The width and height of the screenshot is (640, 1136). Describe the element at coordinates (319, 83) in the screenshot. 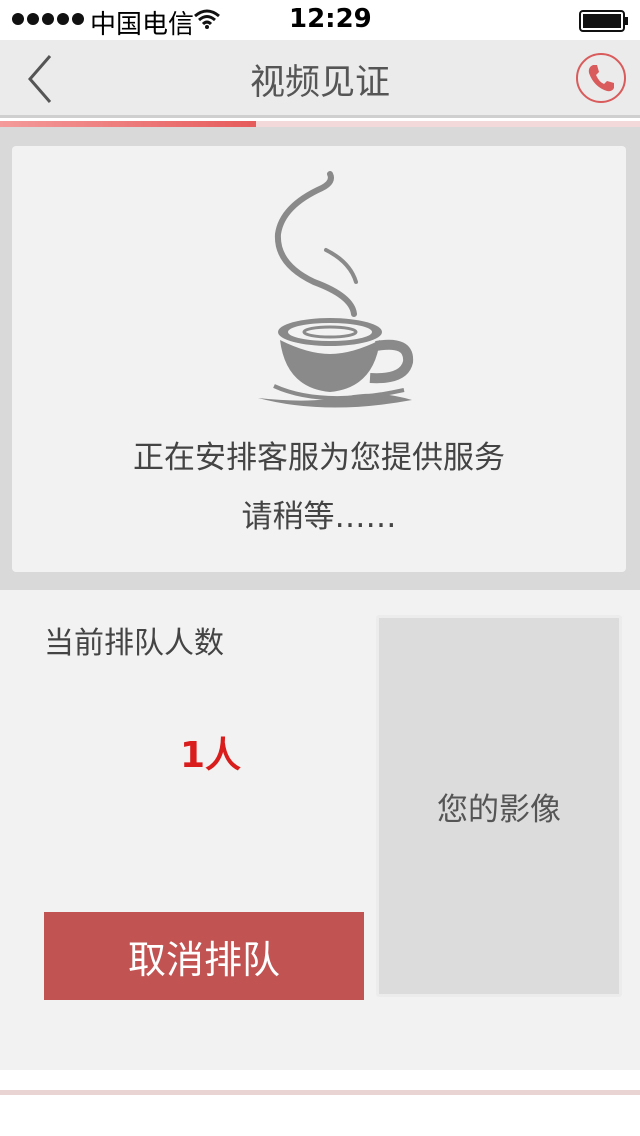

I see `page-title: 视频见证` at that location.